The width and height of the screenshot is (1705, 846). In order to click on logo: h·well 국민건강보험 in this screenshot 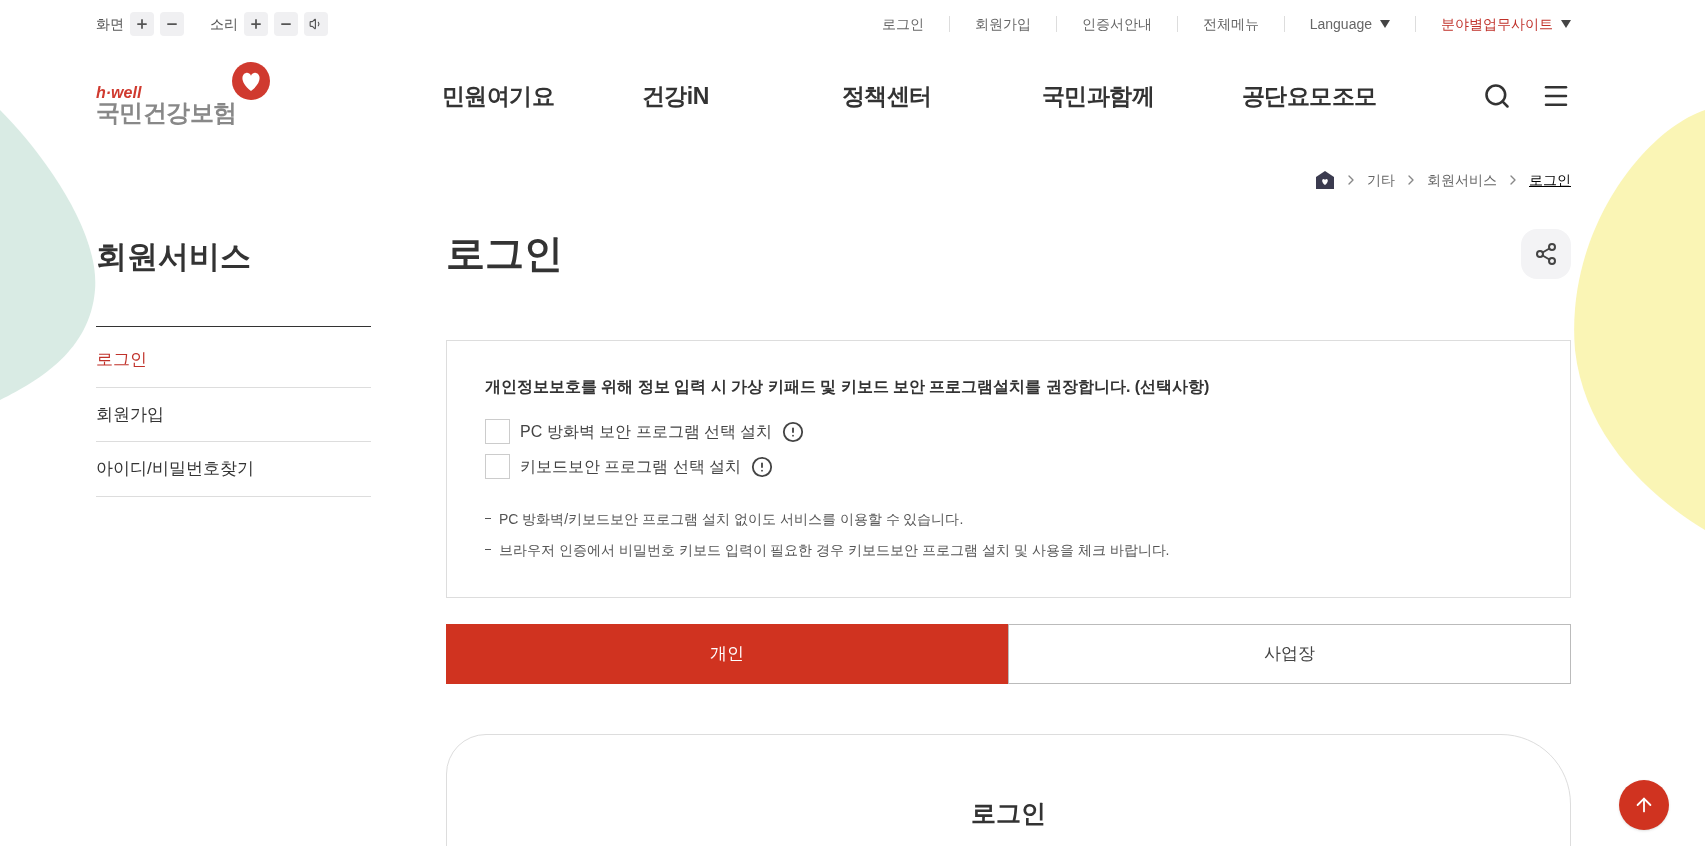, I will do `click(191, 96)`.